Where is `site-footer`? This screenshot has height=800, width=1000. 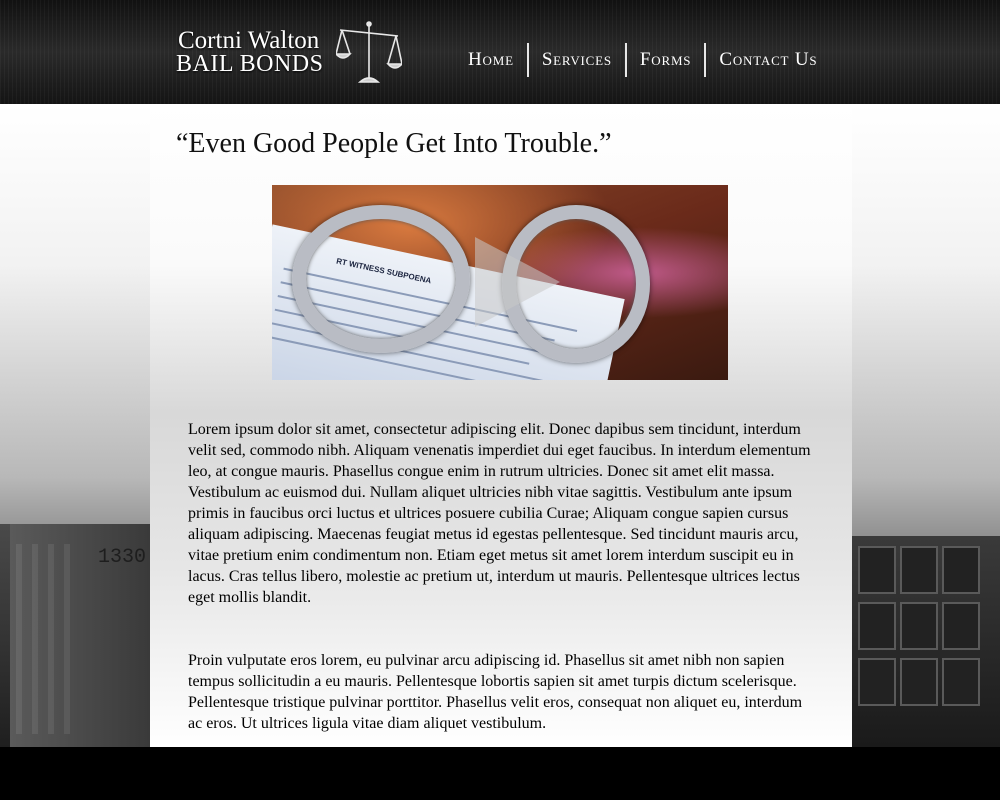 site-footer is located at coordinates (500, 773).